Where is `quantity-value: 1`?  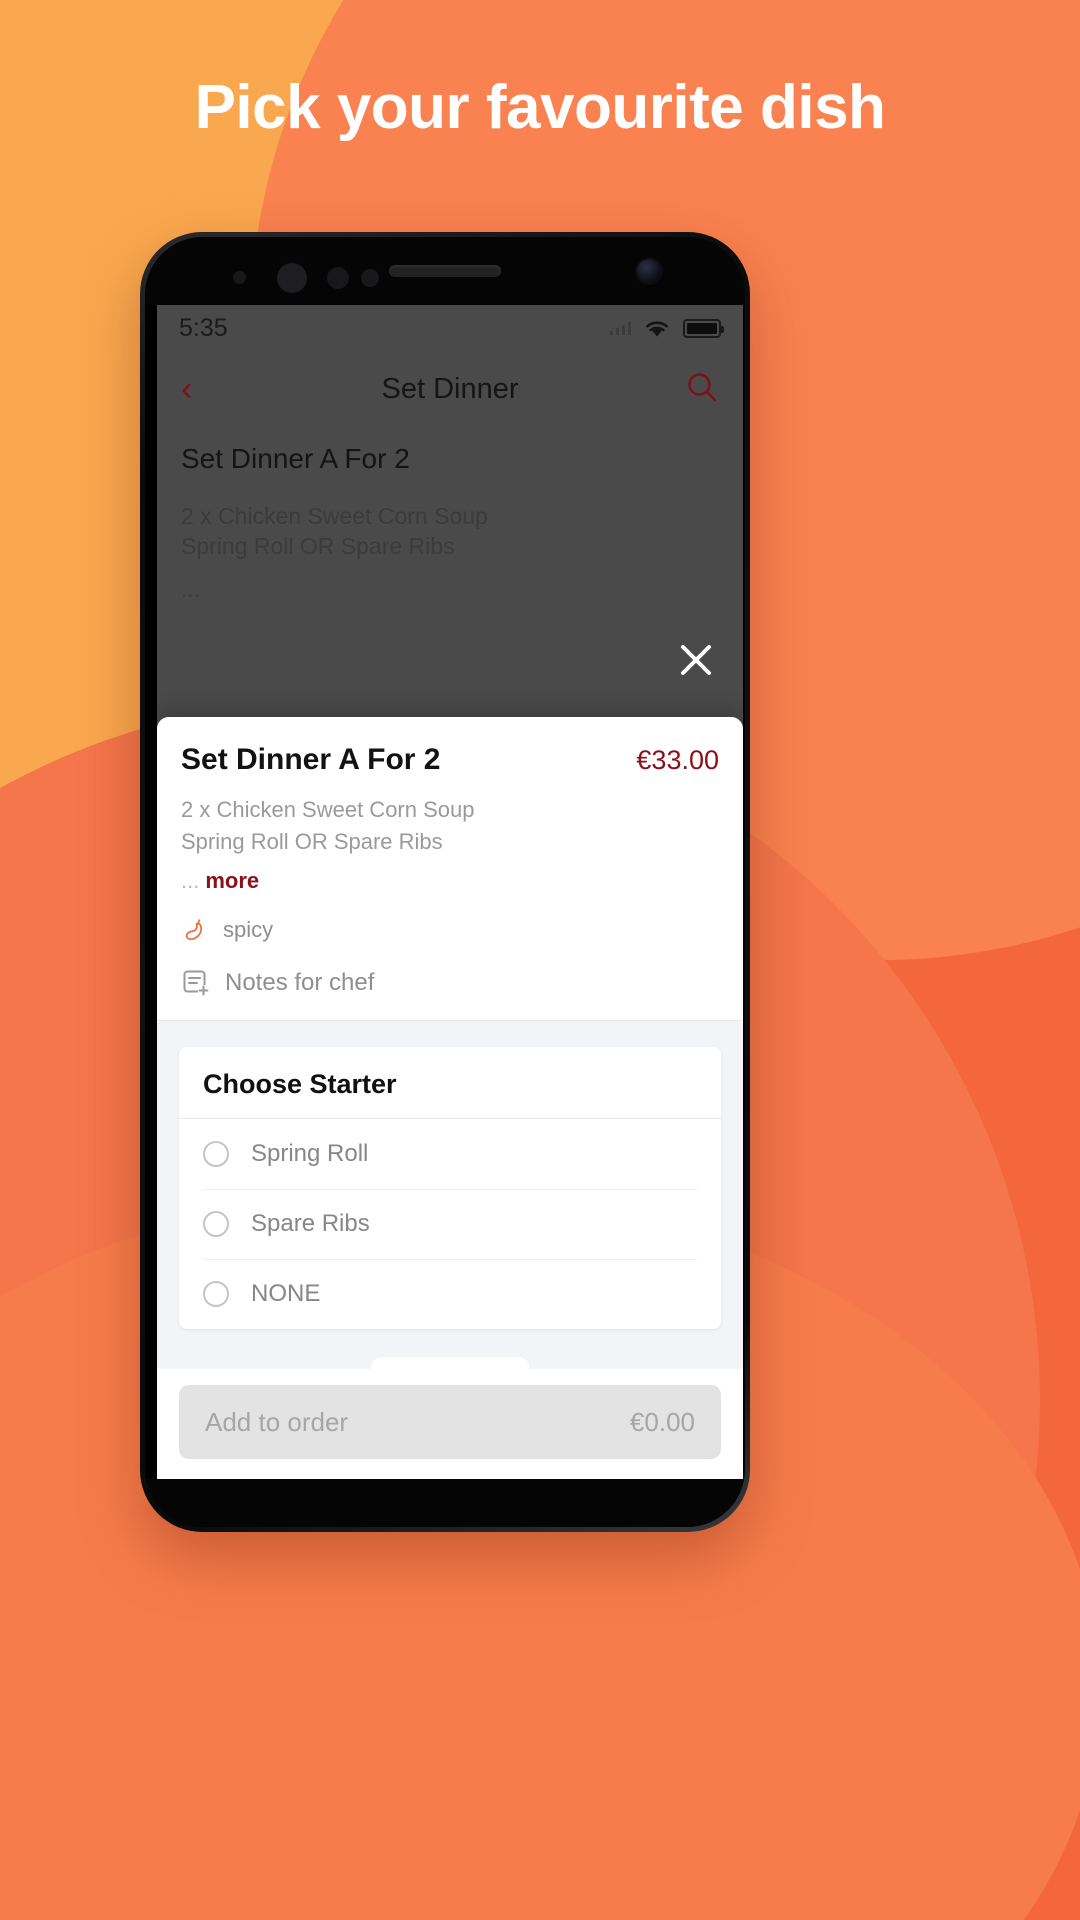 quantity-value: 1 is located at coordinates (450, 1362).